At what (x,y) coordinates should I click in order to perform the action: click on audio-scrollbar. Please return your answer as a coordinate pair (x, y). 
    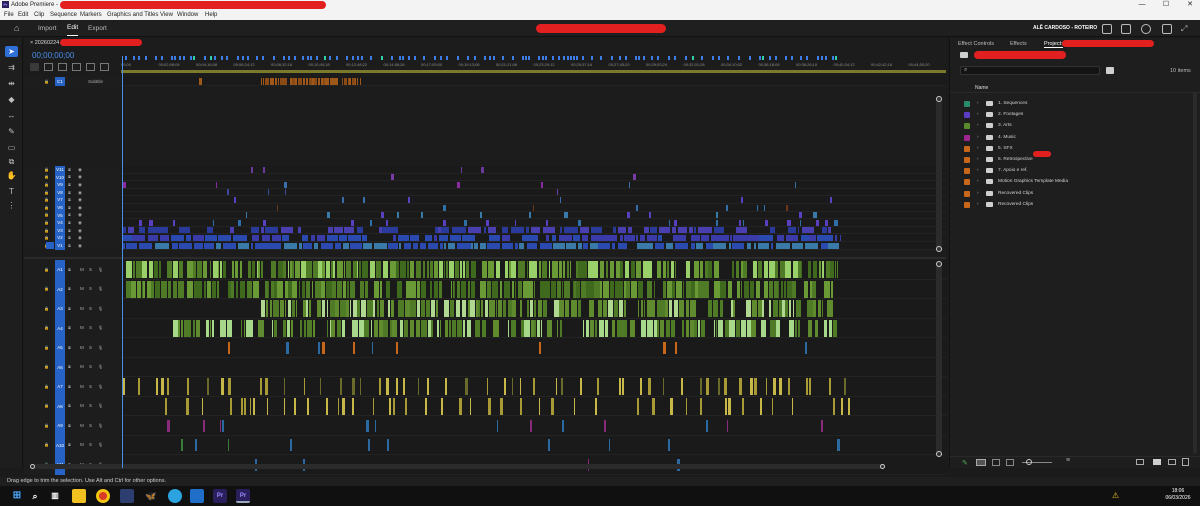
    Looking at the image, I should click on (939, 359).